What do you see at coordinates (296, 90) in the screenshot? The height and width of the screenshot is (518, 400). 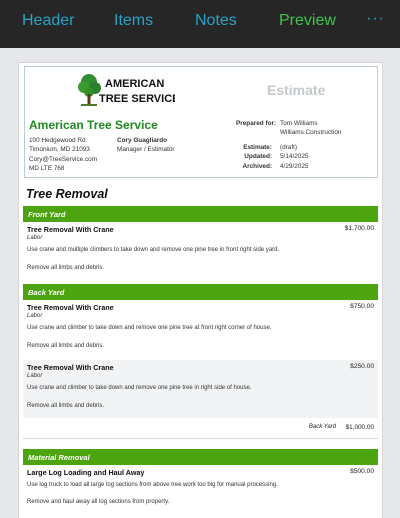 I see `document-type-label: Estimate` at bounding box center [296, 90].